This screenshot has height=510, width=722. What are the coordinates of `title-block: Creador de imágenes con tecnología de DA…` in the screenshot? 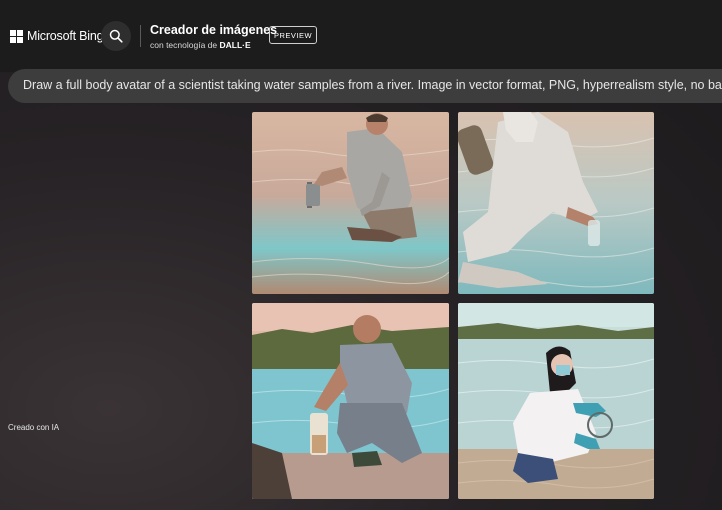 It's located at (213, 36).